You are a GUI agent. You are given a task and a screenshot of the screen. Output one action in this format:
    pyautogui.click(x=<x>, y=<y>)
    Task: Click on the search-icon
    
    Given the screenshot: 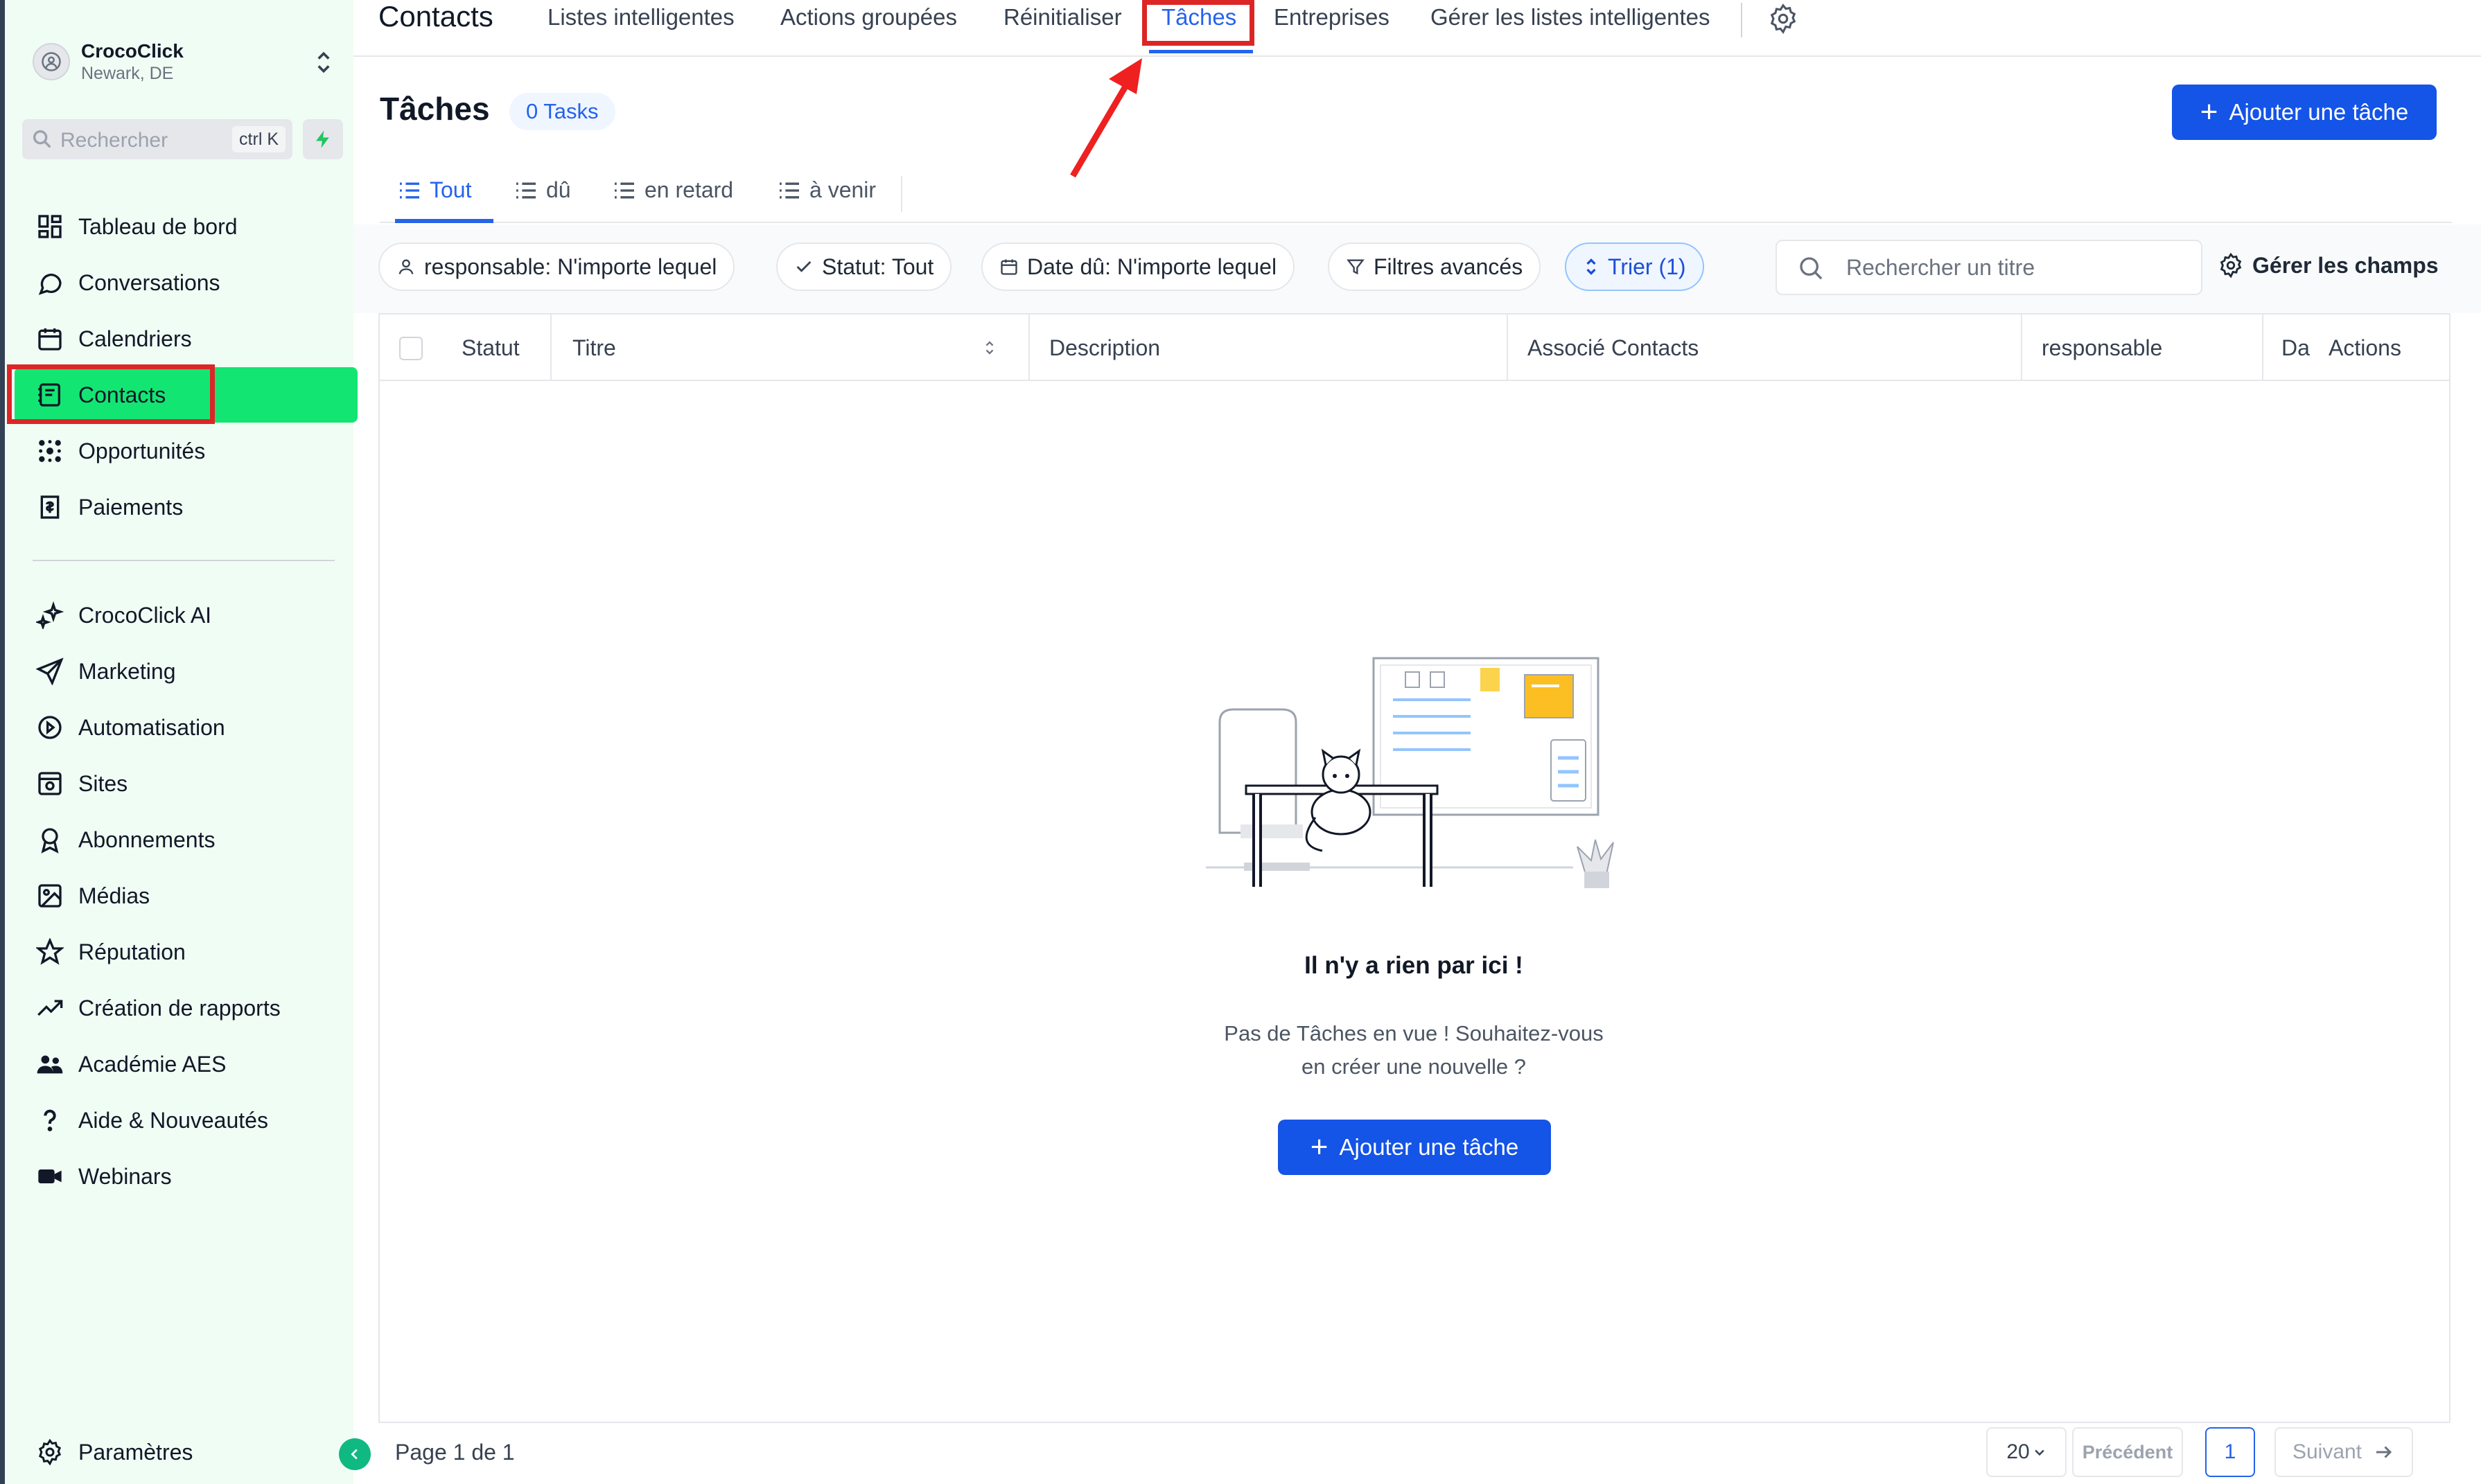 What is the action you would take?
    pyautogui.click(x=42, y=140)
    